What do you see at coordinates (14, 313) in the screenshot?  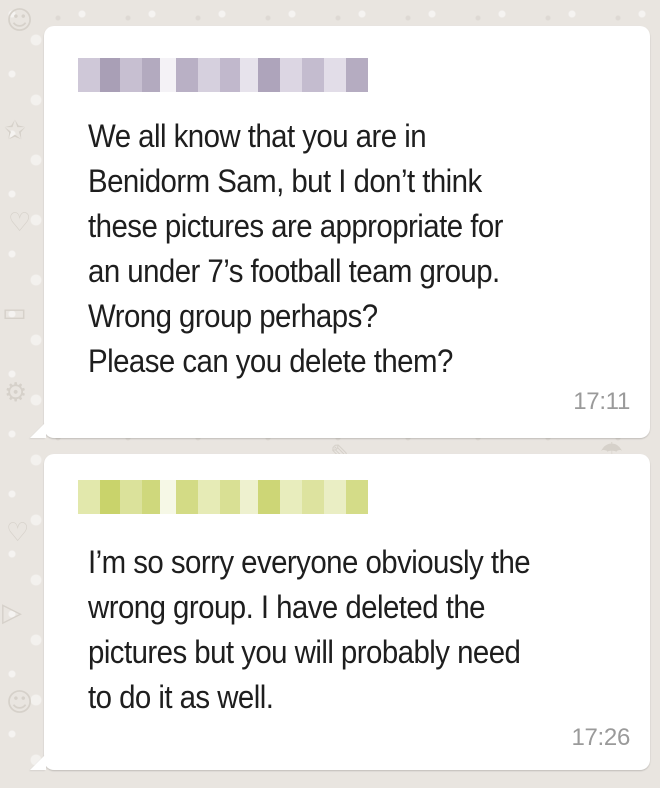 I see `doodle-icon: ▭` at bounding box center [14, 313].